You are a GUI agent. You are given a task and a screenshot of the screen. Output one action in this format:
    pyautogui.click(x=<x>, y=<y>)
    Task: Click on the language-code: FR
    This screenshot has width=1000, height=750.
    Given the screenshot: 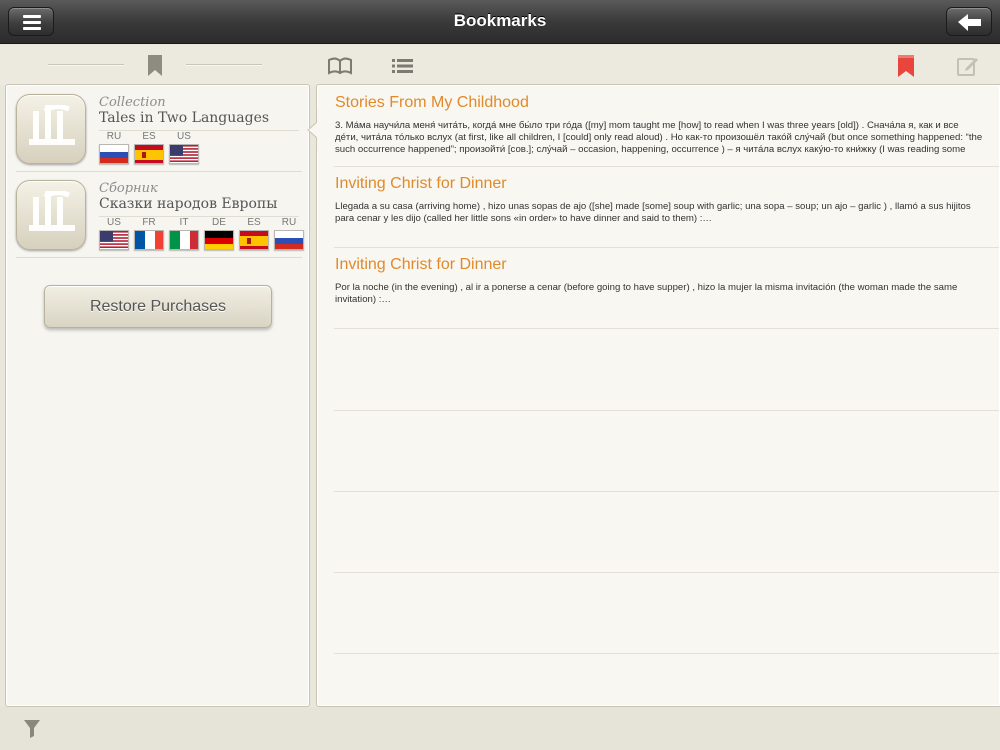 What is the action you would take?
    pyautogui.click(x=149, y=222)
    